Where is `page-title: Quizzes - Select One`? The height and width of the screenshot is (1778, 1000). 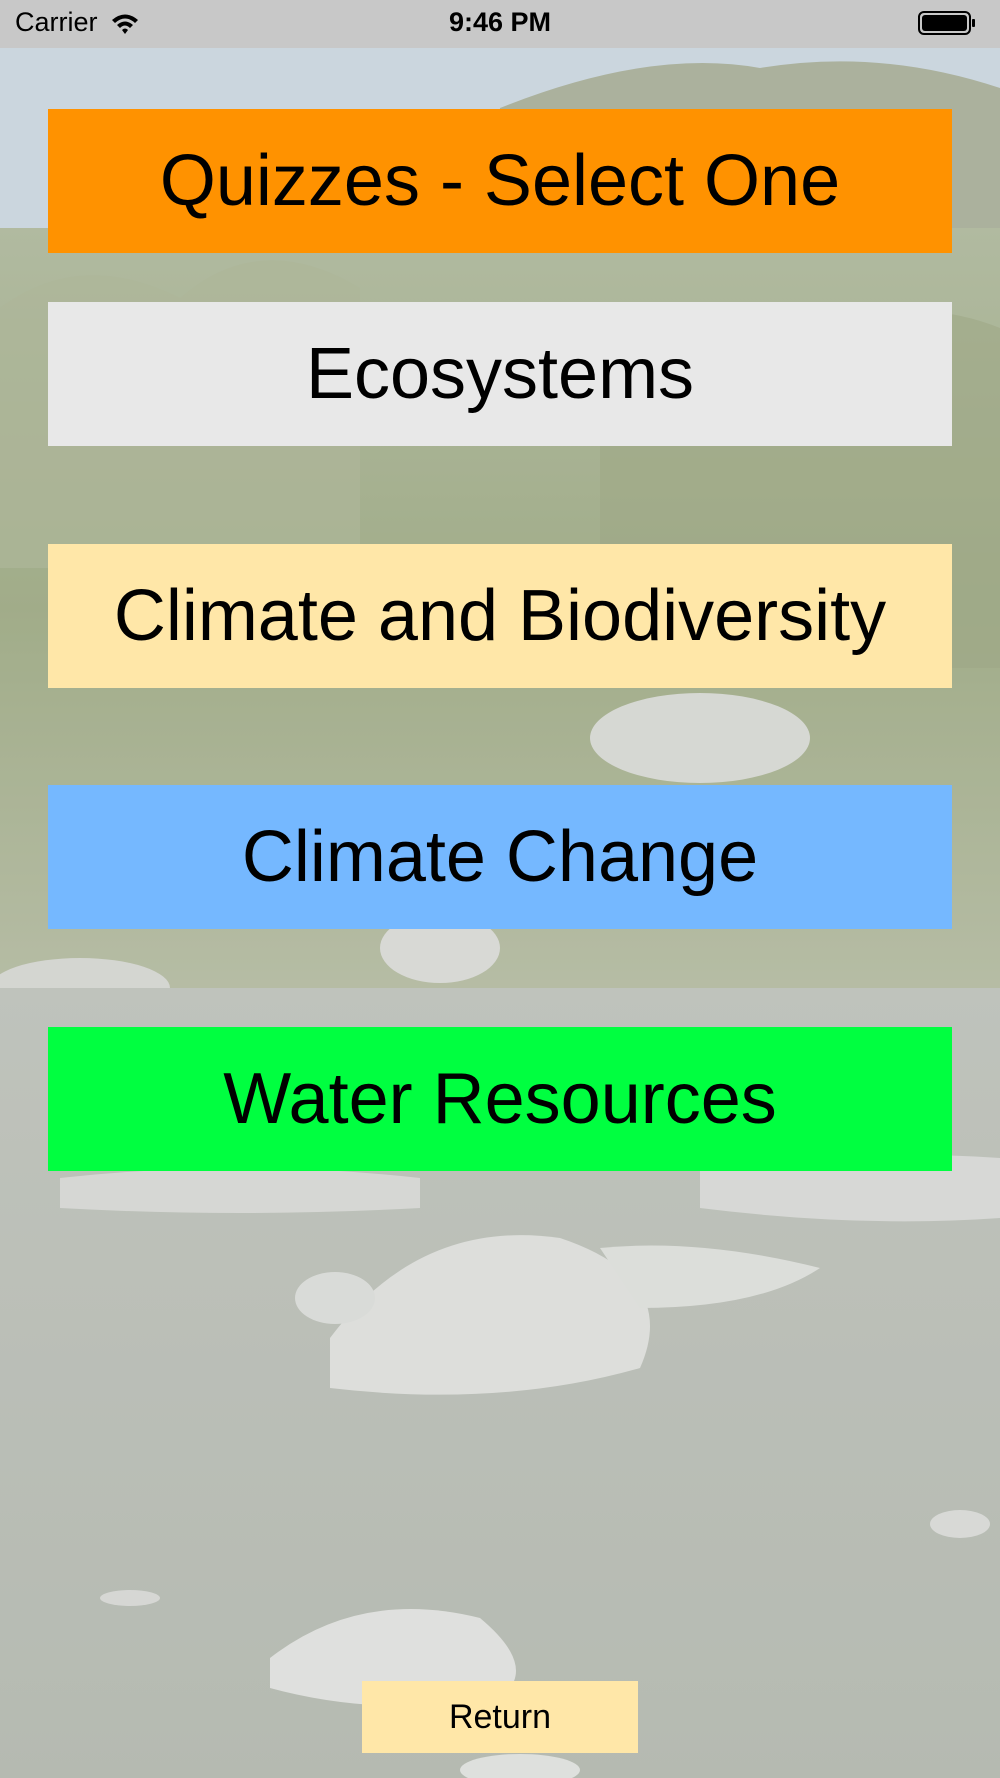 page-title: Quizzes - Select One is located at coordinates (500, 181).